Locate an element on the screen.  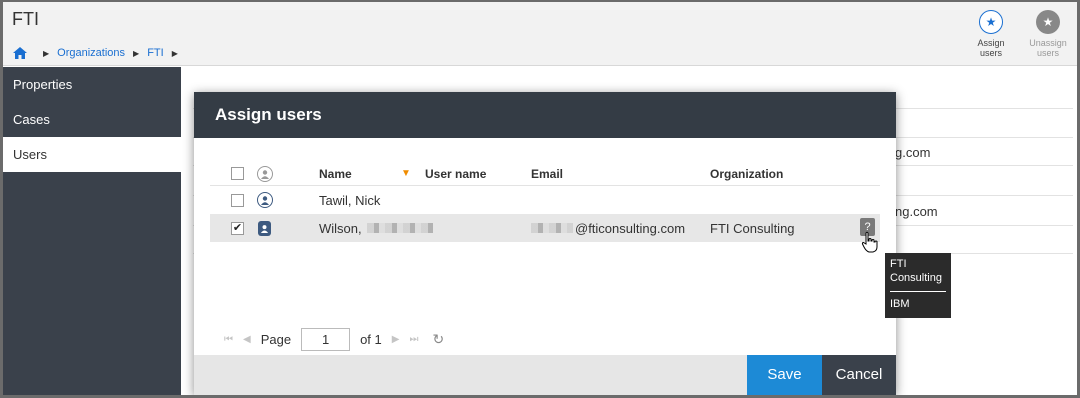
page-count-label: of 1 is located at coordinates (371, 339).